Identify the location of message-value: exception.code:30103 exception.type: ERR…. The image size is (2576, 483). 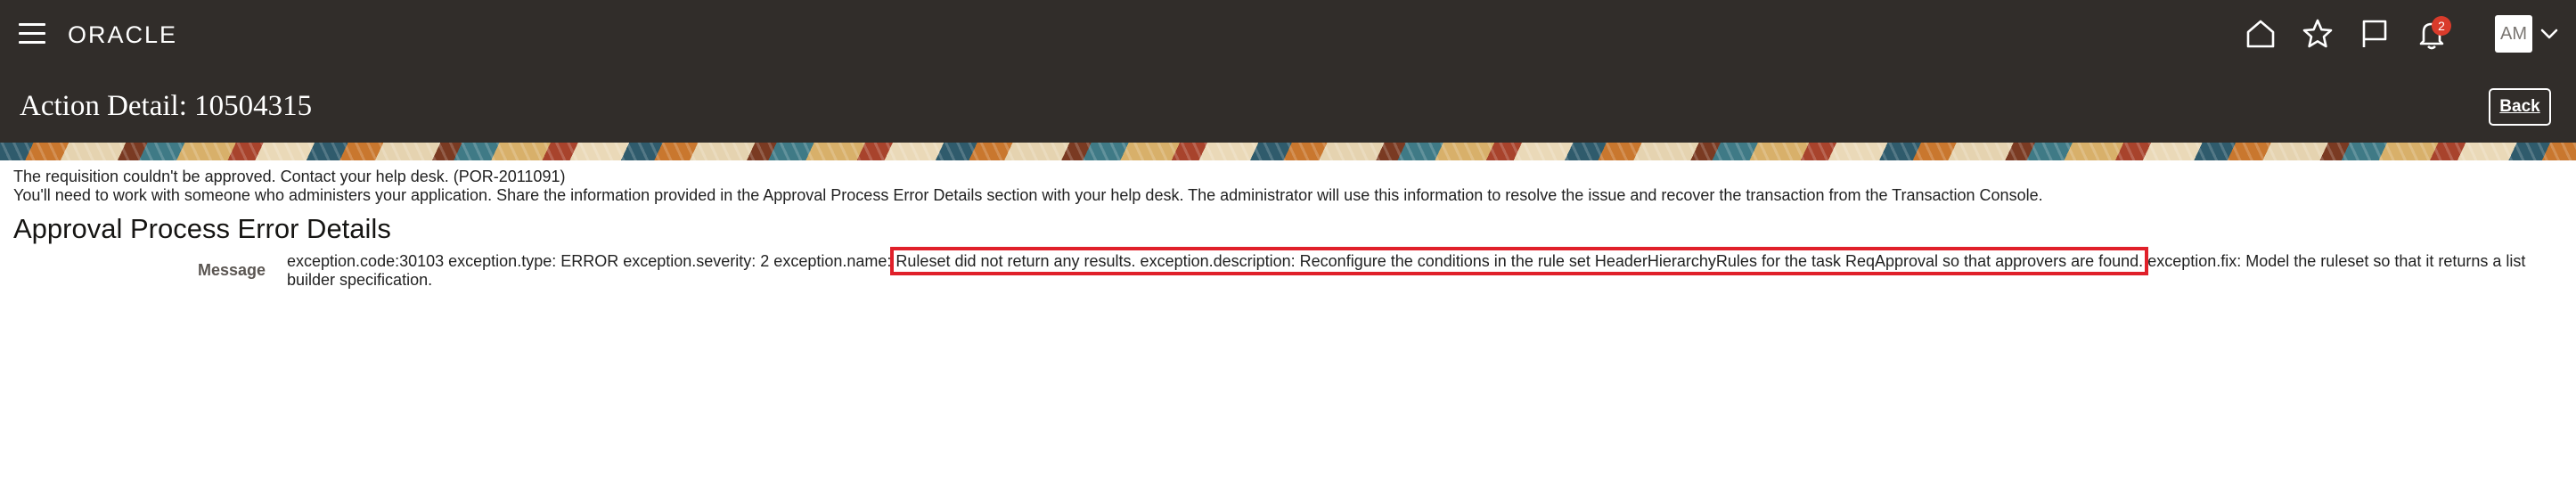
(1414, 268).